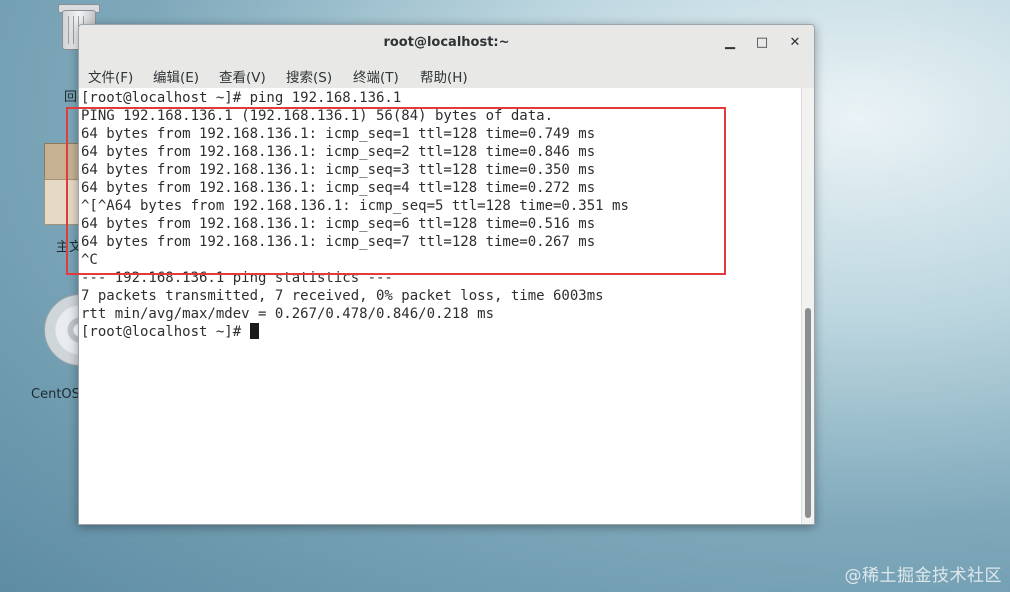 The width and height of the screenshot is (1010, 592). I want to click on terminal-prompt-line: [root@localhost ~]#, so click(170, 332).